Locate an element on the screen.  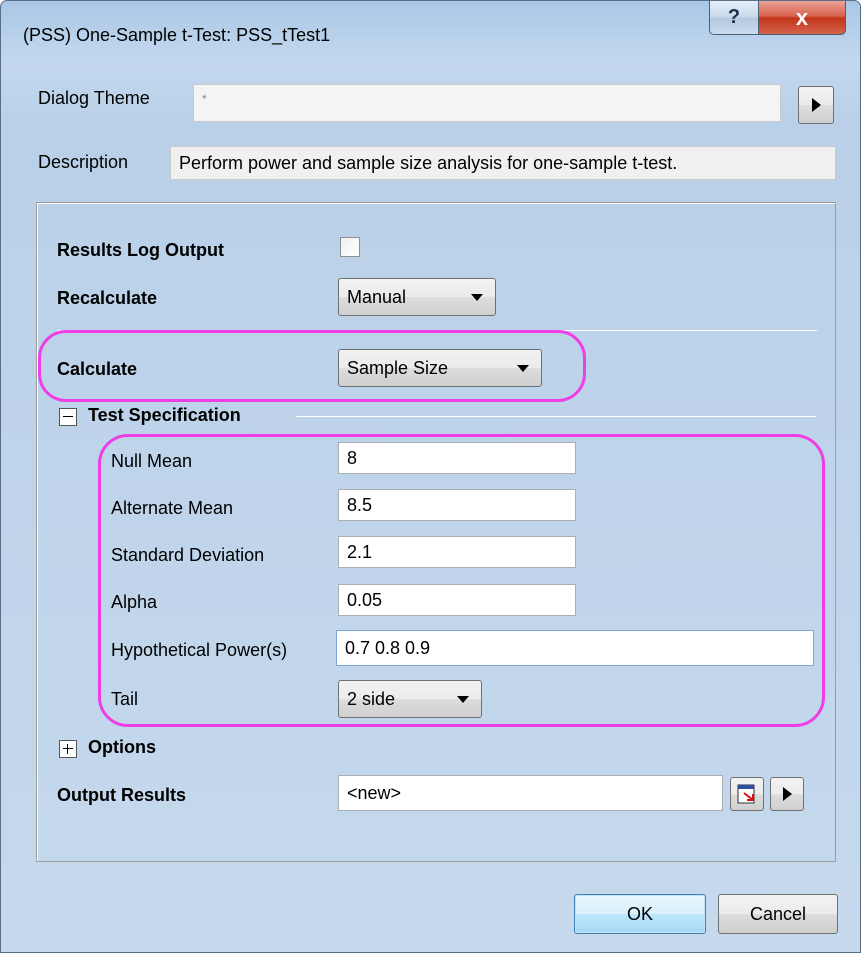
select-range-icon is located at coordinates (746, 794).